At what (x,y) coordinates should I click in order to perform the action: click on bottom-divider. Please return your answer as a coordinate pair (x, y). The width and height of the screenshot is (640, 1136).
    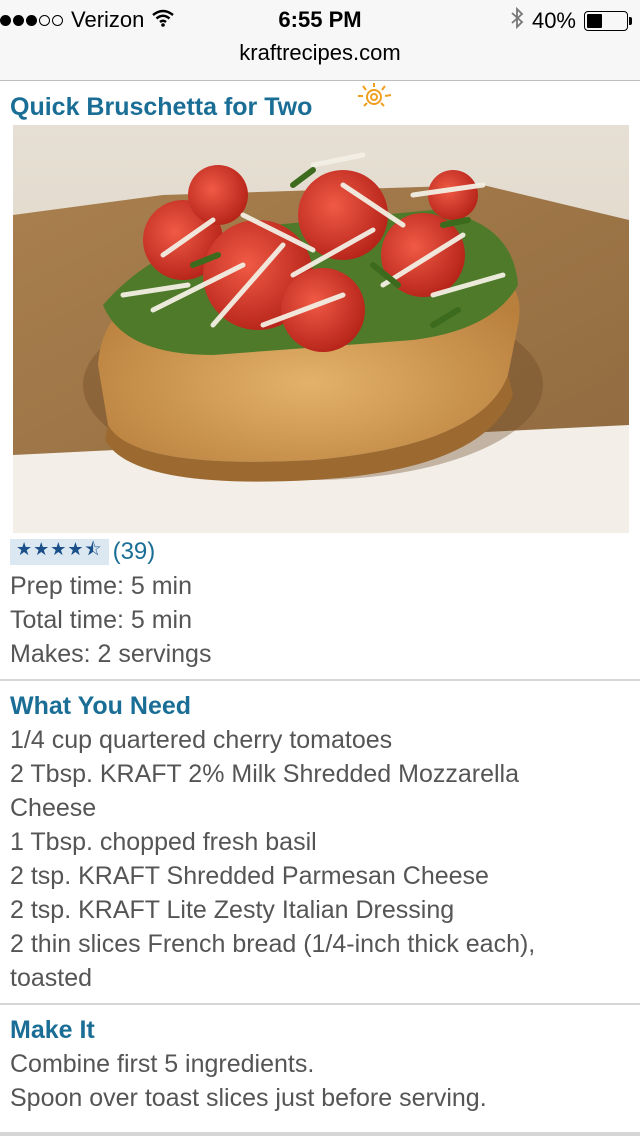
    Looking at the image, I should click on (320, 1134).